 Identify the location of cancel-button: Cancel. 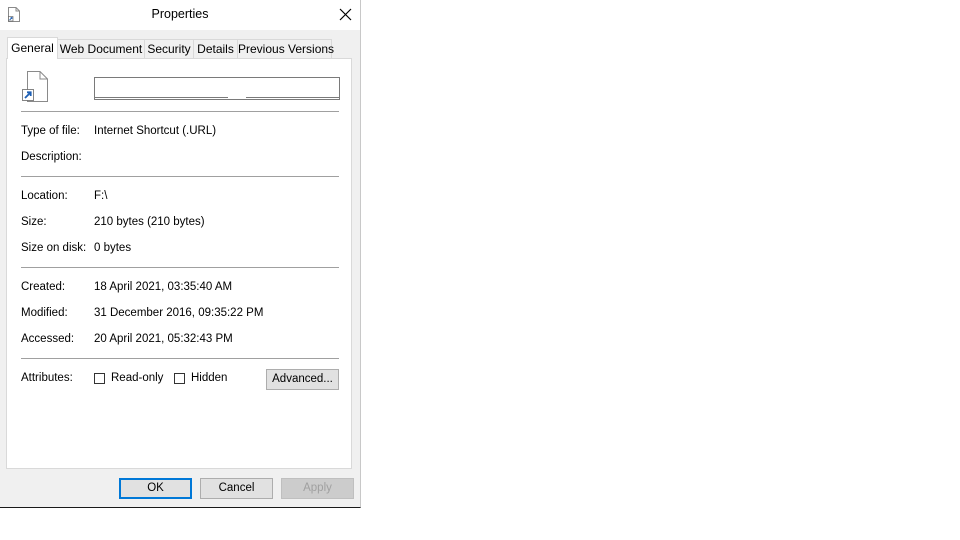
(236, 488).